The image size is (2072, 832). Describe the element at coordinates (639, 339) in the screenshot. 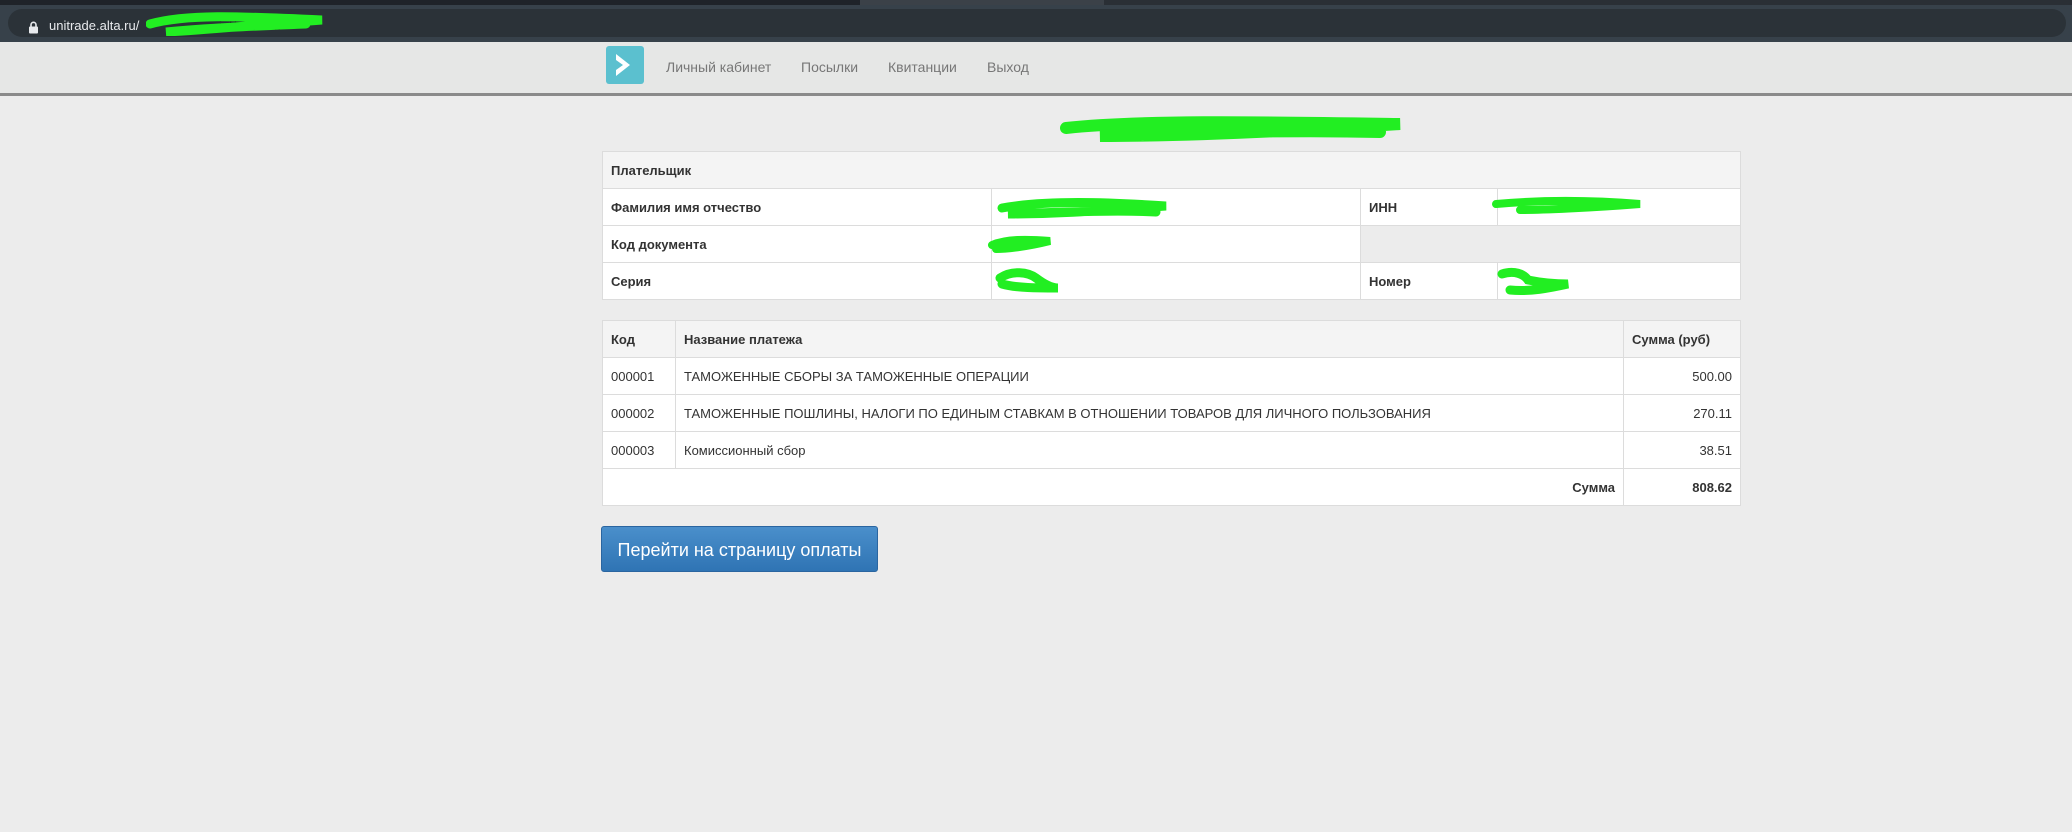

I see `column-header-code: Код` at that location.